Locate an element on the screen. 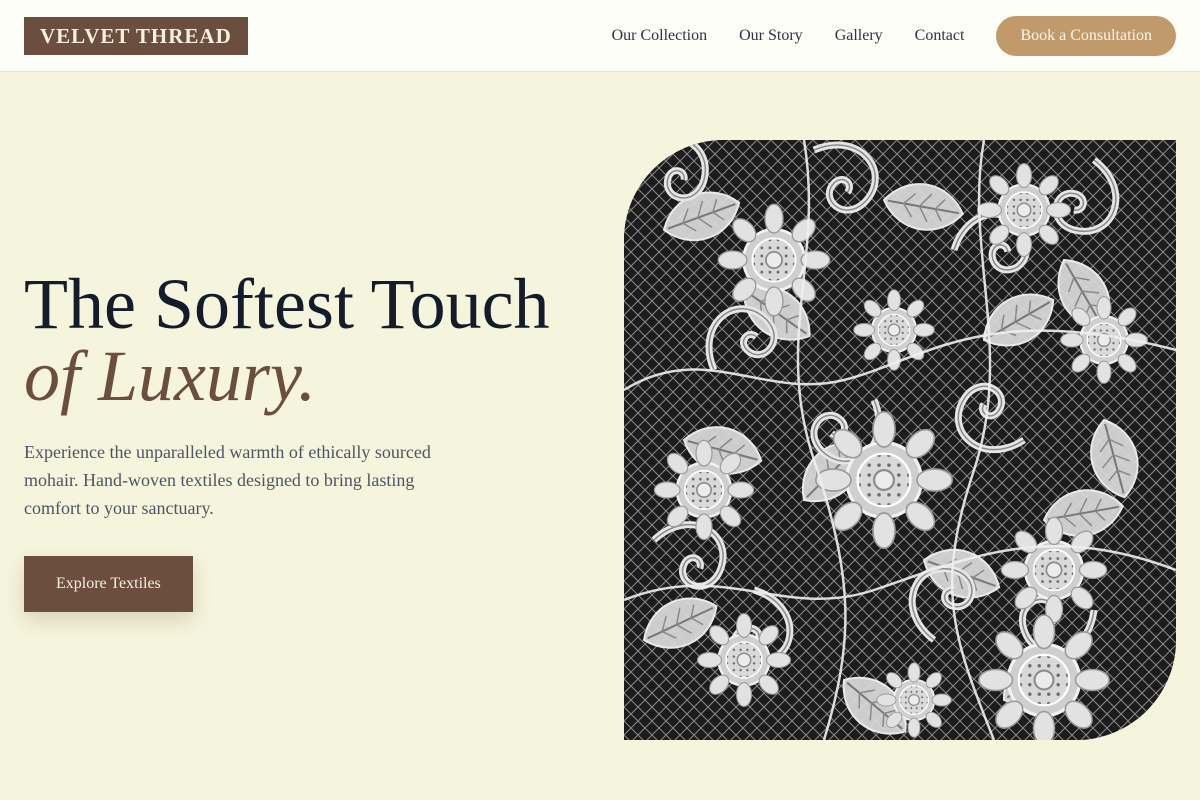 The image size is (1200, 800). nav-link-gallery: Gallery is located at coordinates (859, 36).